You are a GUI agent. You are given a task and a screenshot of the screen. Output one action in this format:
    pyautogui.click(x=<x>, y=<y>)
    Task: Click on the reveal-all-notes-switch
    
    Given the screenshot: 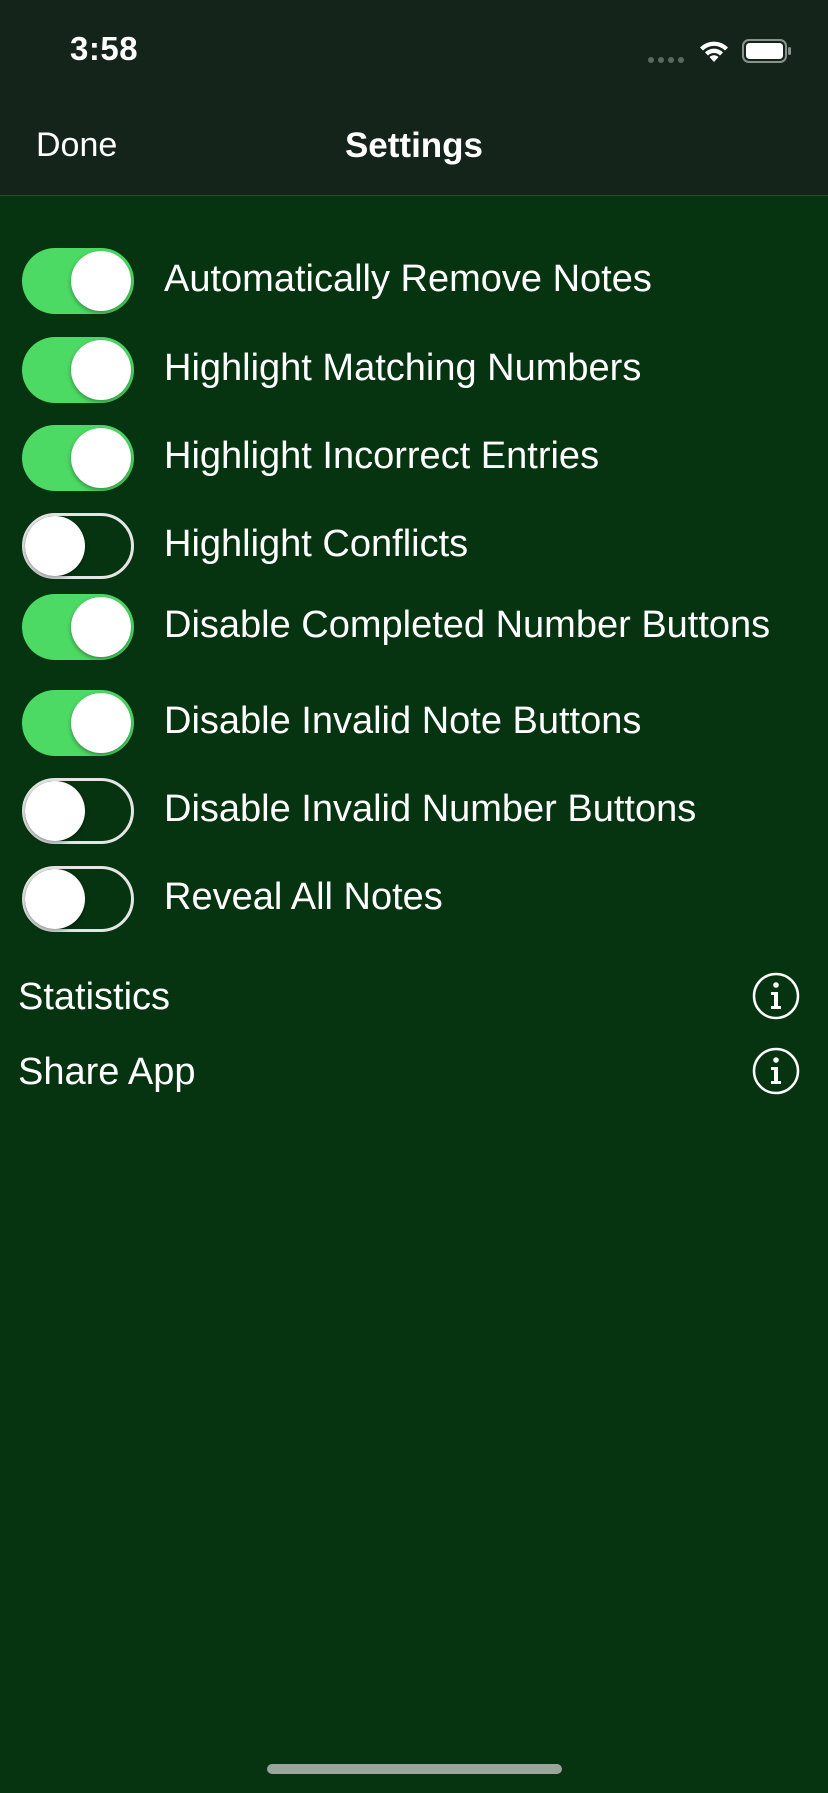 What is the action you would take?
    pyautogui.click(x=78, y=899)
    